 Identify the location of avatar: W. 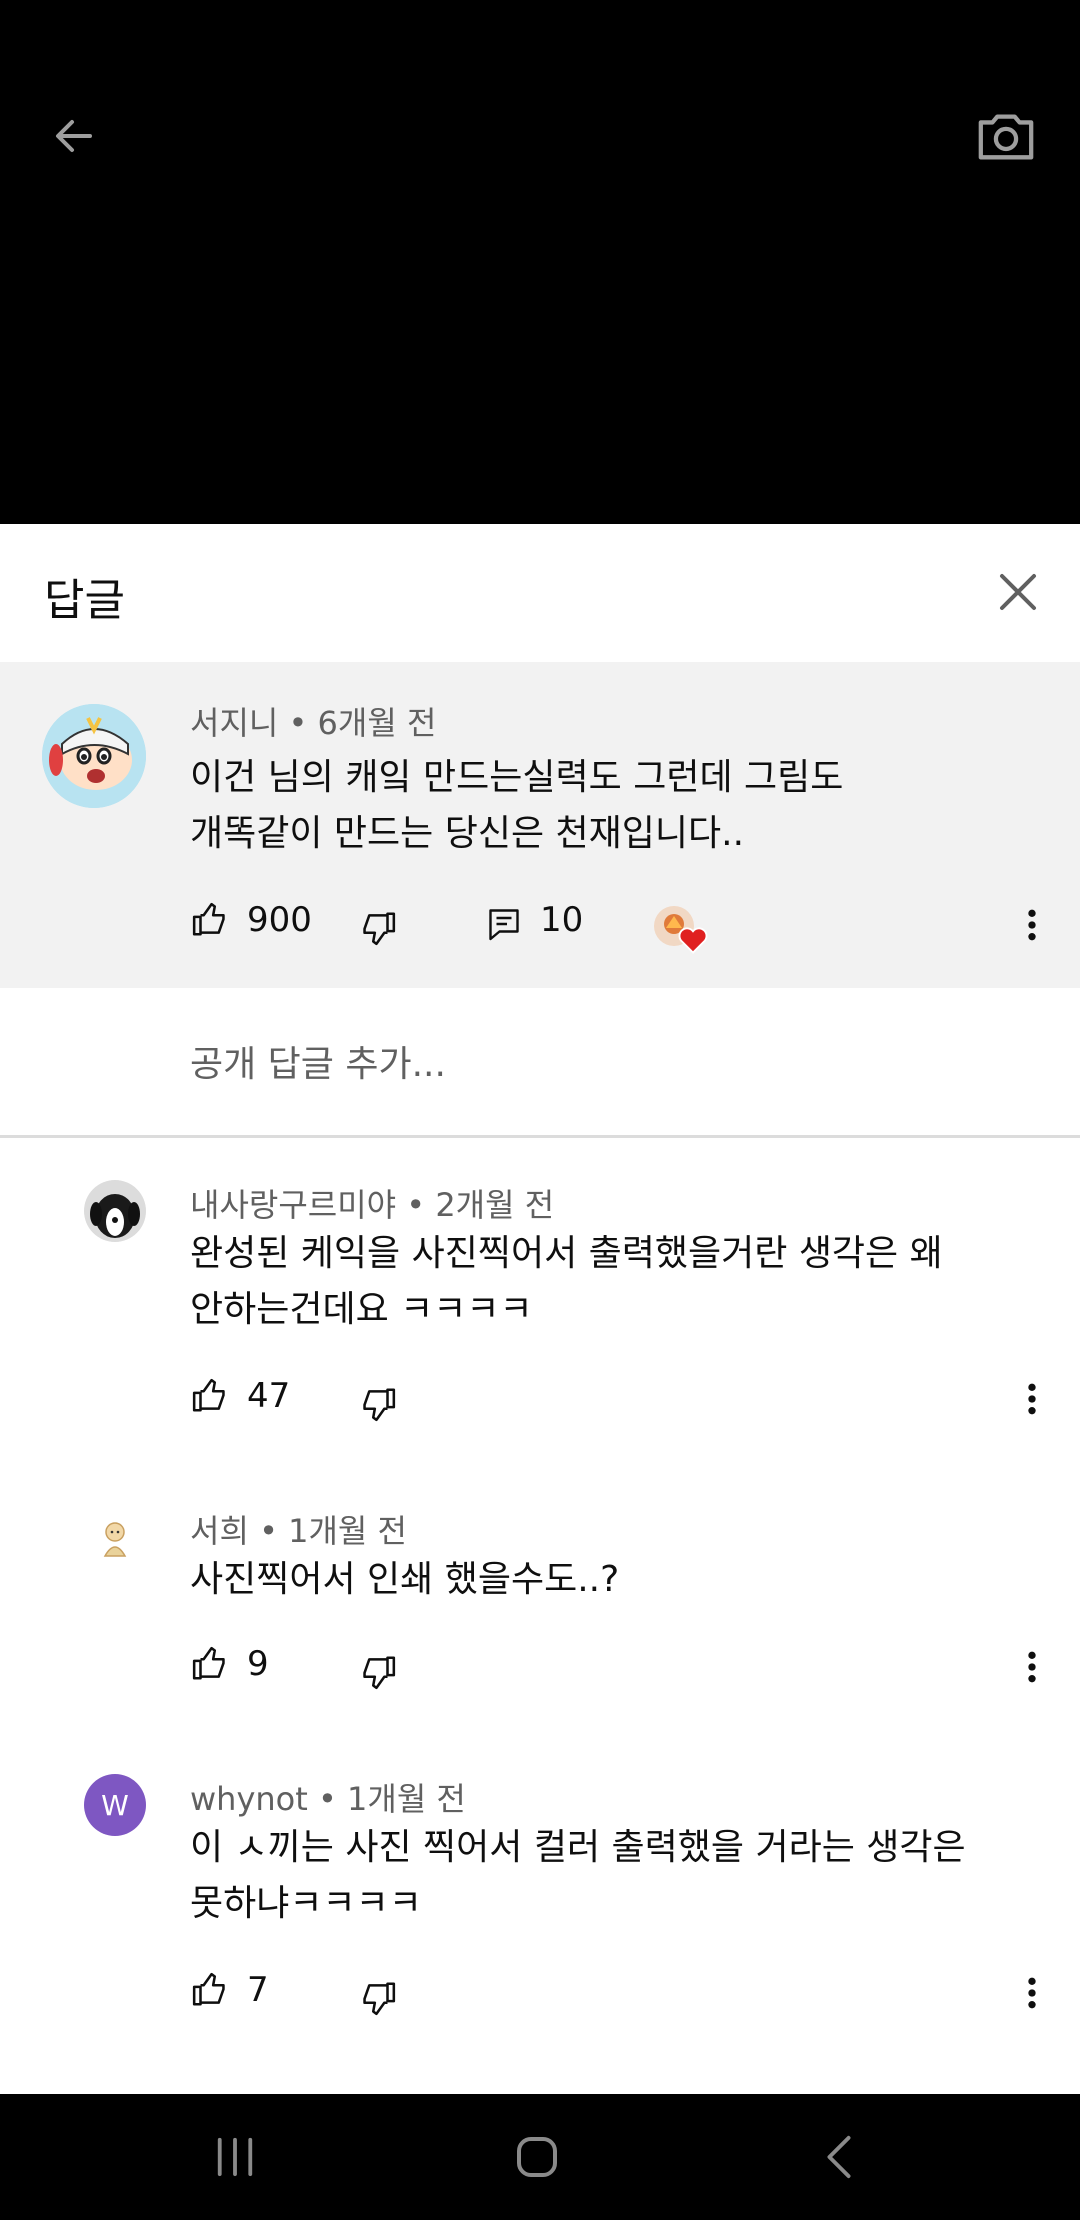
(115, 1805).